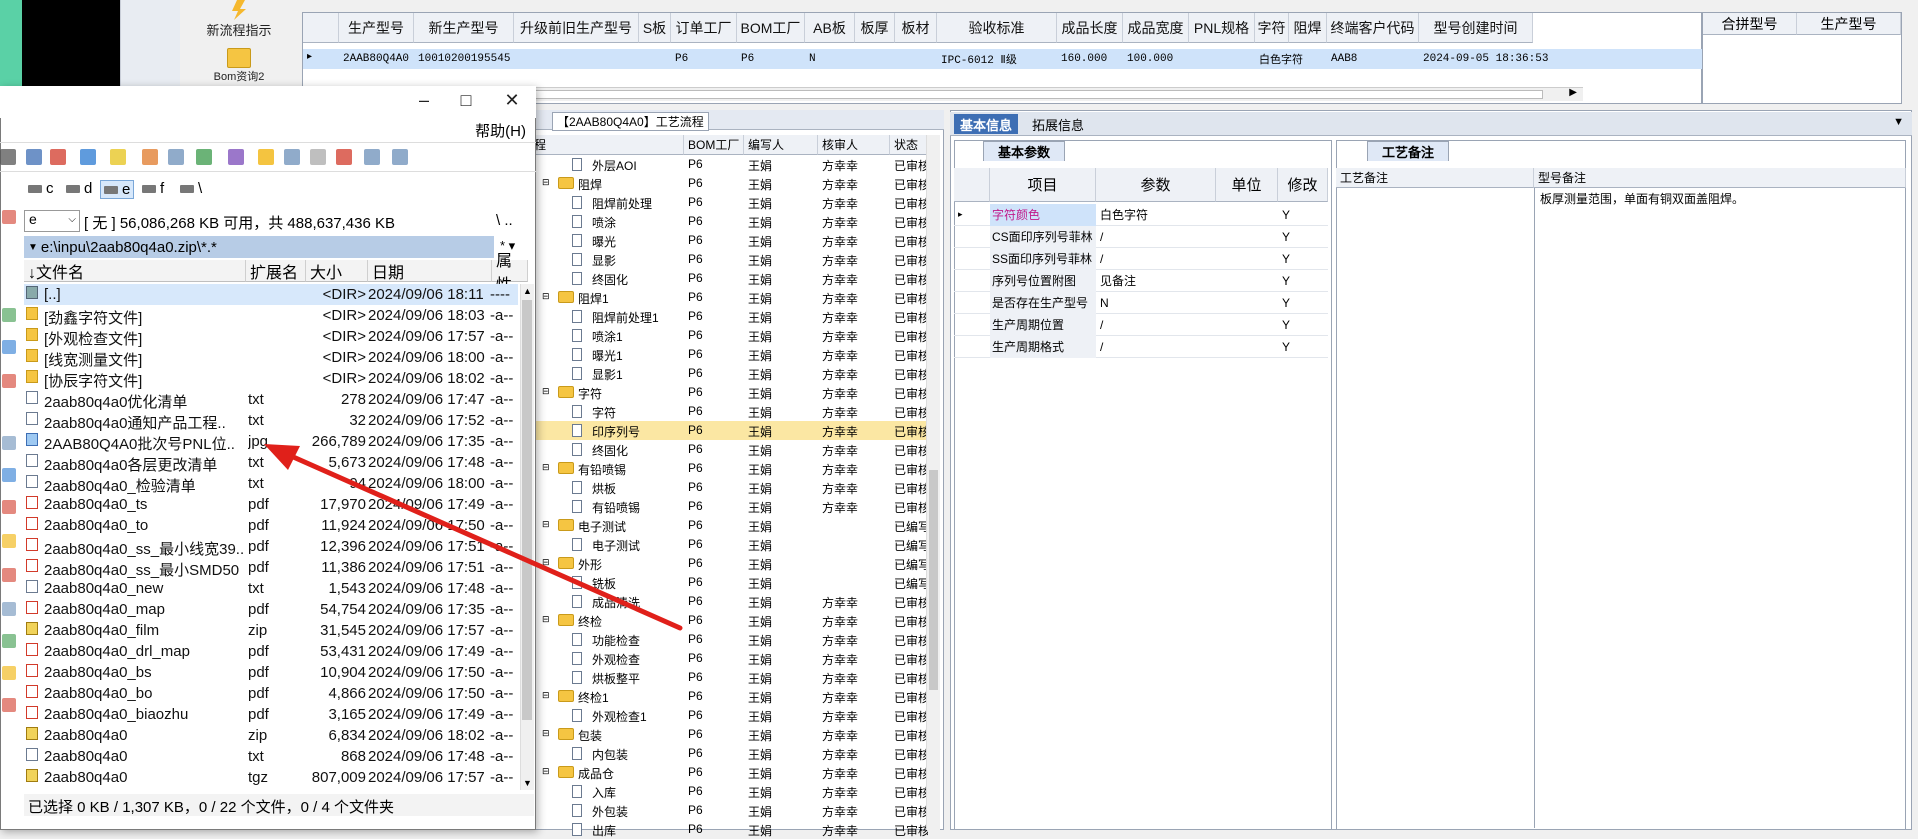 The width and height of the screenshot is (1918, 839). I want to click on tree-row: 喷涂1 P6 王娟 方幸幸 已审核, so click(730, 335).